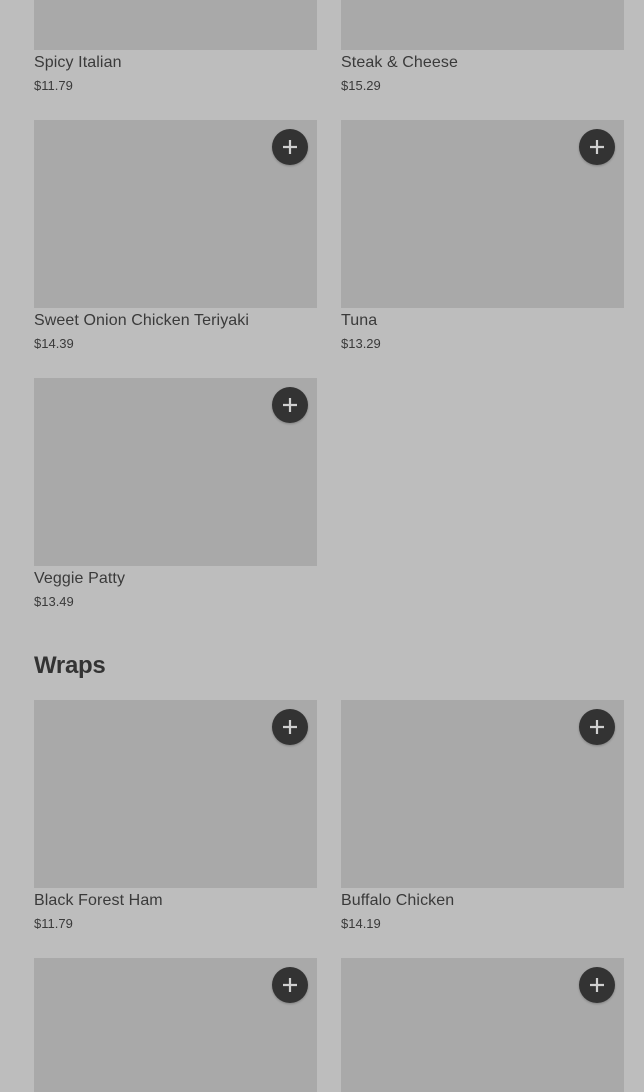 This screenshot has width=644, height=1092. What do you see at coordinates (78, 62) in the screenshot?
I see `item-name: Spicy Italian` at bounding box center [78, 62].